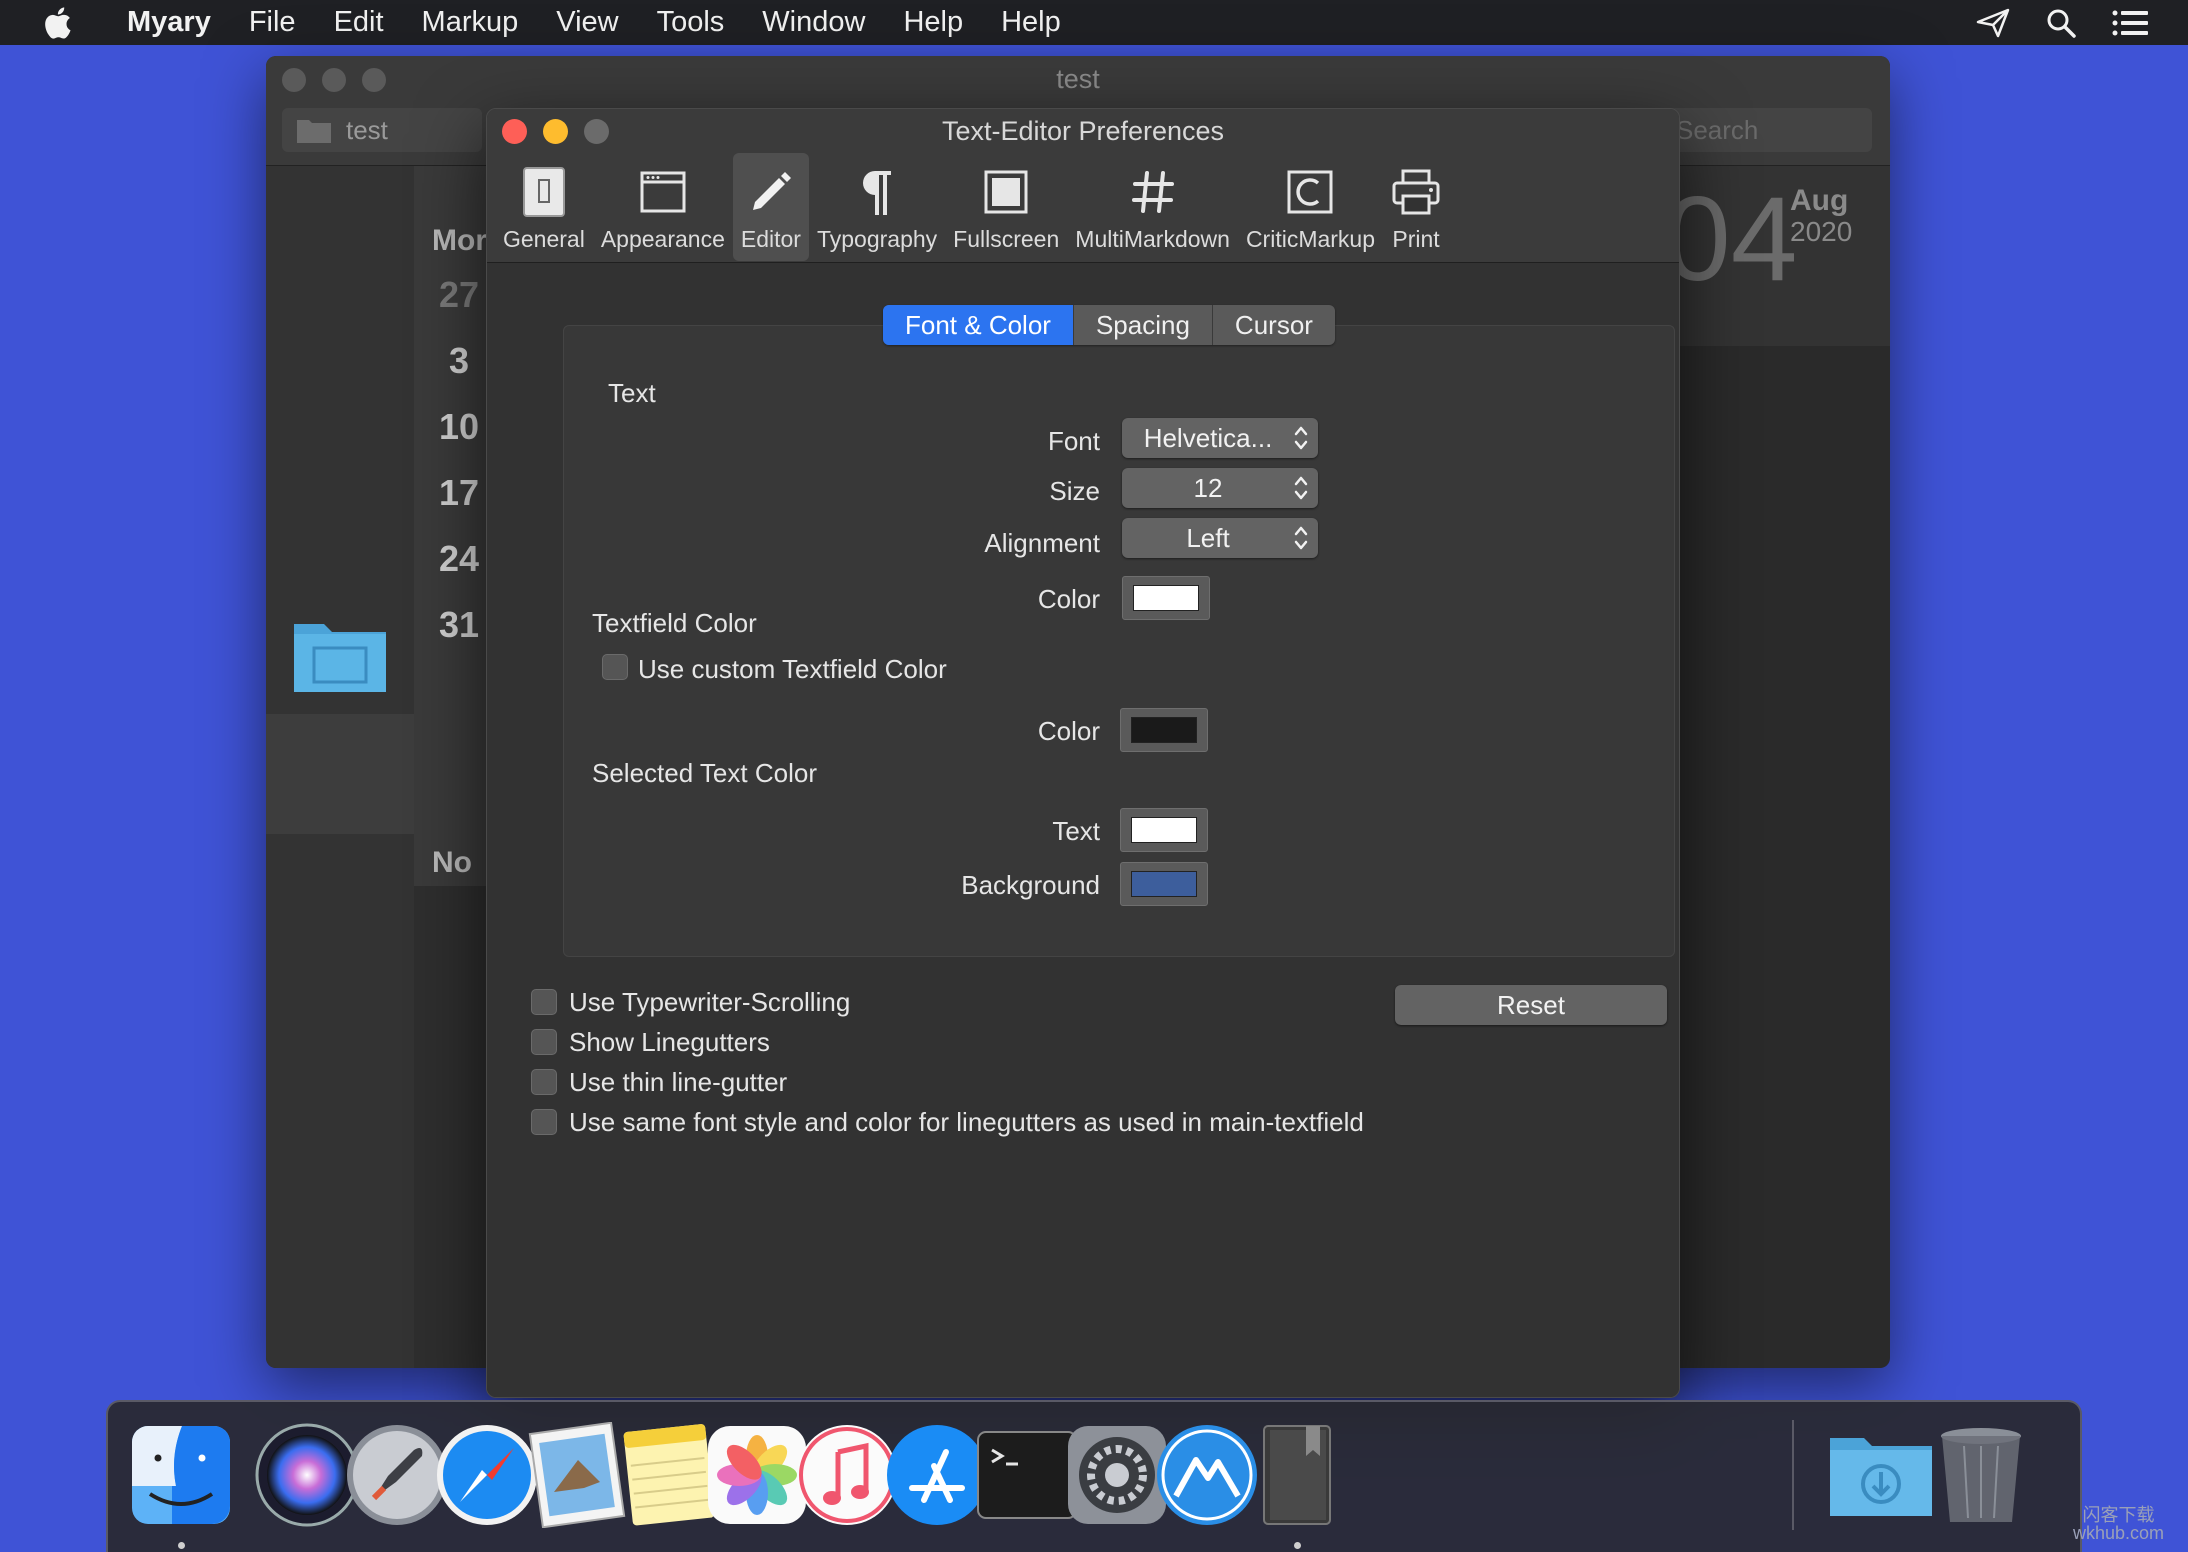  Describe the element at coordinates (1030, 885) in the screenshot. I see `selected-background-color-label: Background` at that location.